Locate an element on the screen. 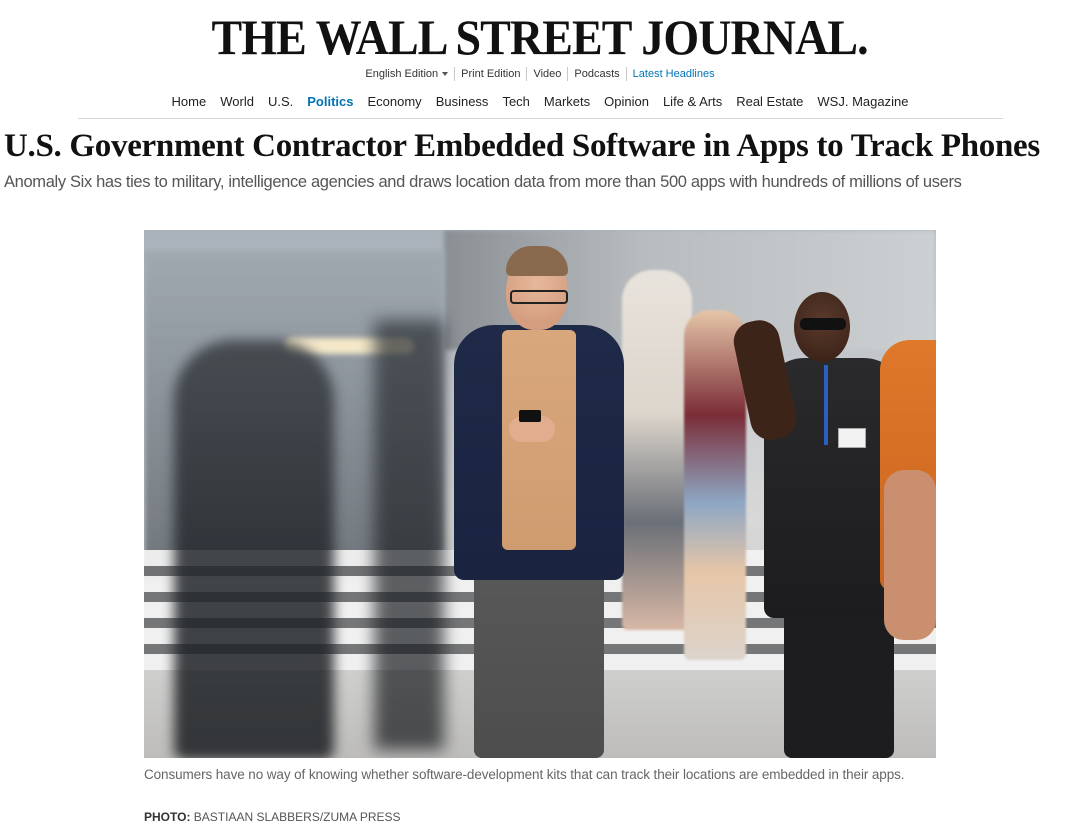  caret-down-icon is located at coordinates (445, 74).